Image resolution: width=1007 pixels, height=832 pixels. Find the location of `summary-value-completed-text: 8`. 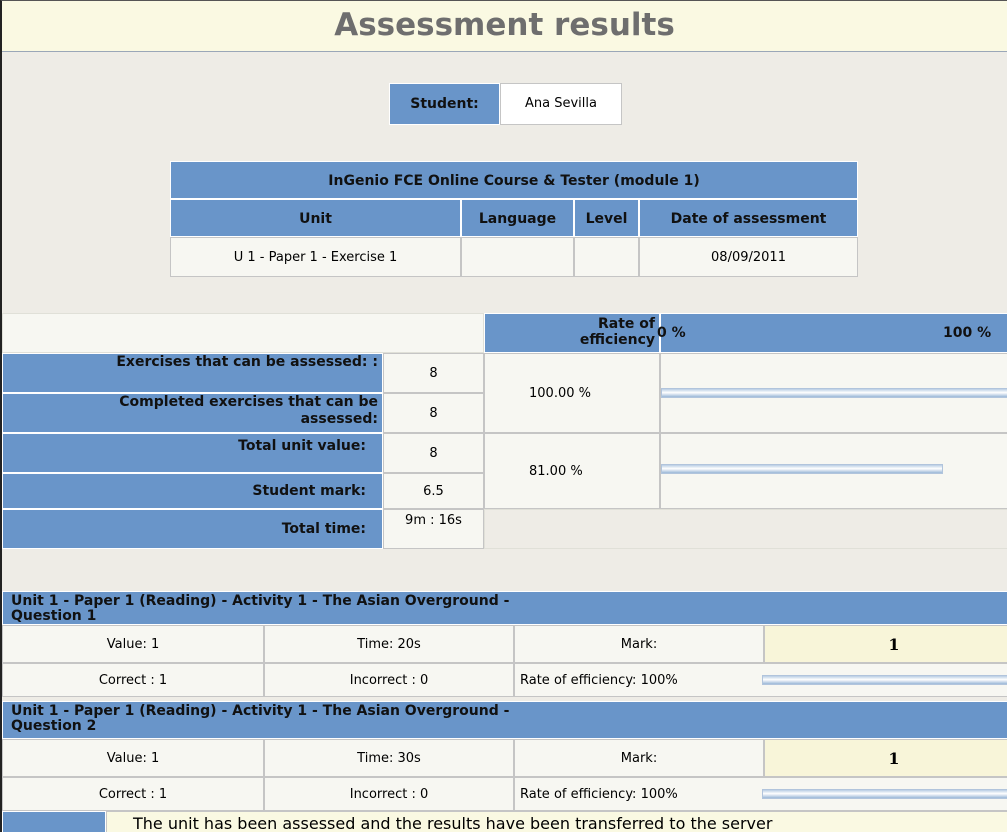

summary-value-completed-text: 8 is located at coordinates (433, 413).